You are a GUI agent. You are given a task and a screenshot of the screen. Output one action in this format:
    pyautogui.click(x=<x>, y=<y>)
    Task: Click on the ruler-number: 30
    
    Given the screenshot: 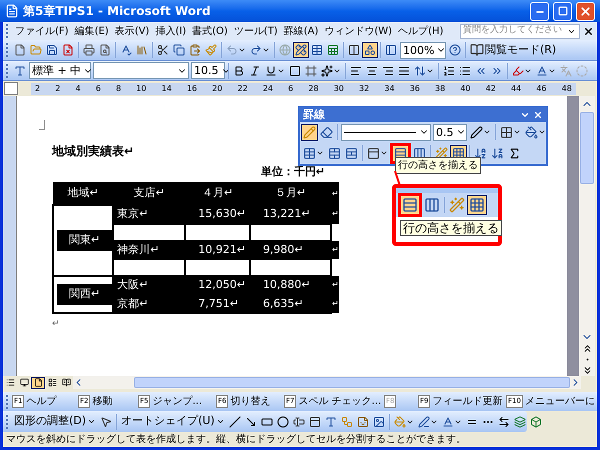 What is the action you would take?
    pyautogui.click(x=339, y=88)
    